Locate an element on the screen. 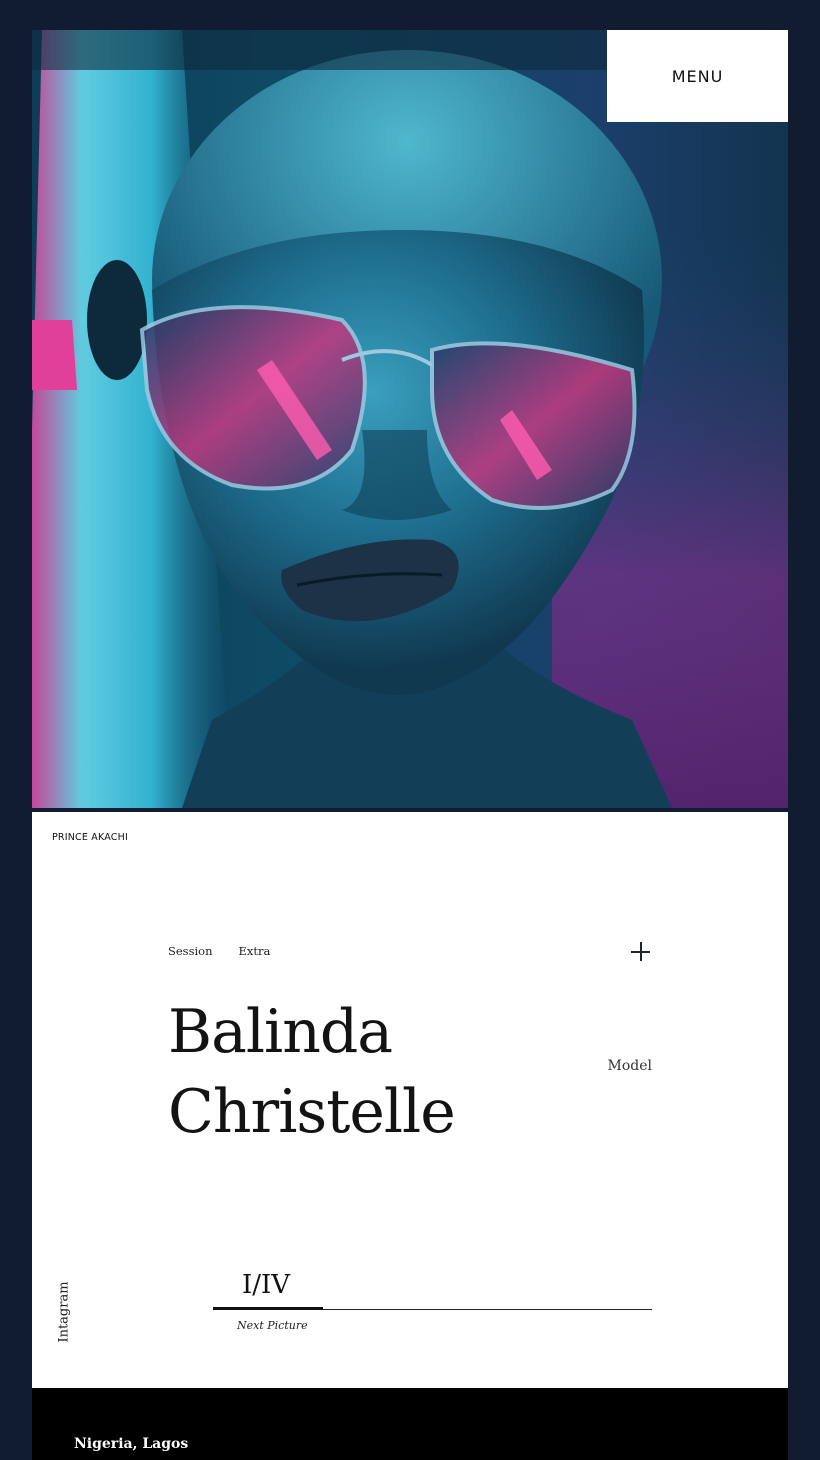 This screenshot has height=1460, width=820. model-first-name: Balinda is located at coordinates (280, 1032).